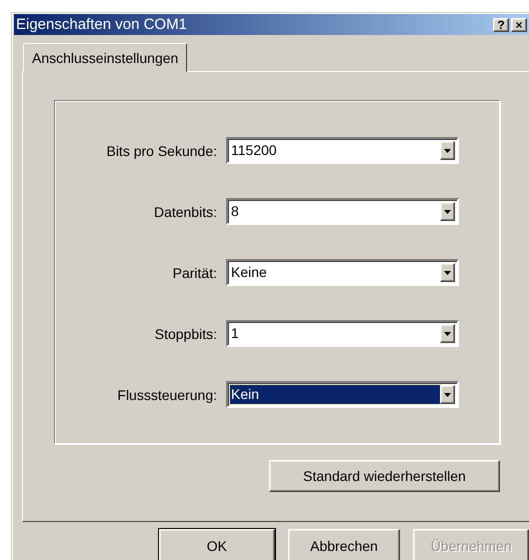 The width and height of the screenshot is (529, 560). Describe the element at coordinates (249, 272) in the screenshot. I see `dropdown-value: Keine` at that location.